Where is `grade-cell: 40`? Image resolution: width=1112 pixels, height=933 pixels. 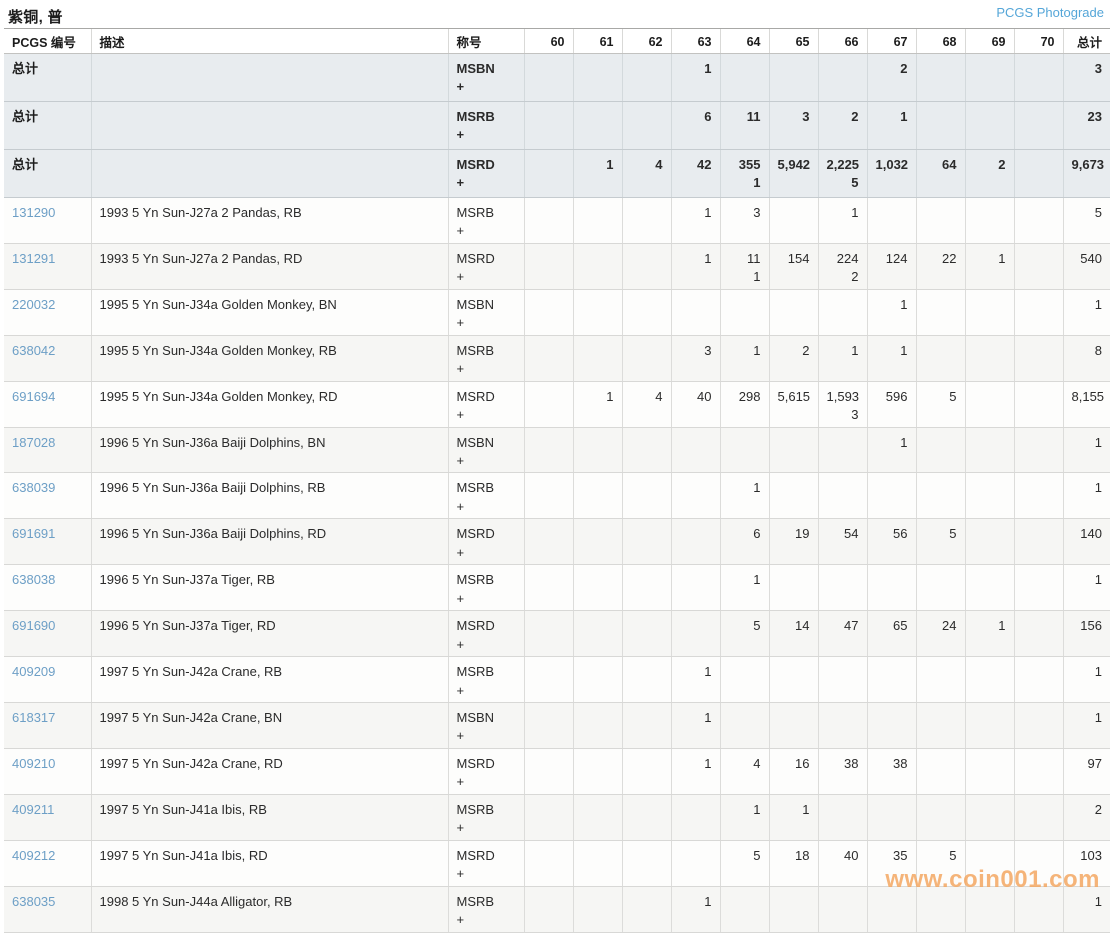 grade-cell: 40 is located at coordinates (842, 863).